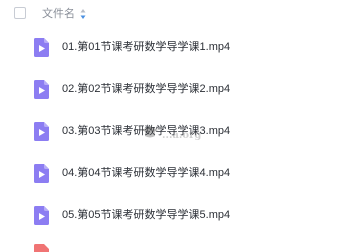  I want to click on list-header: 文件名, so click(170, 14).